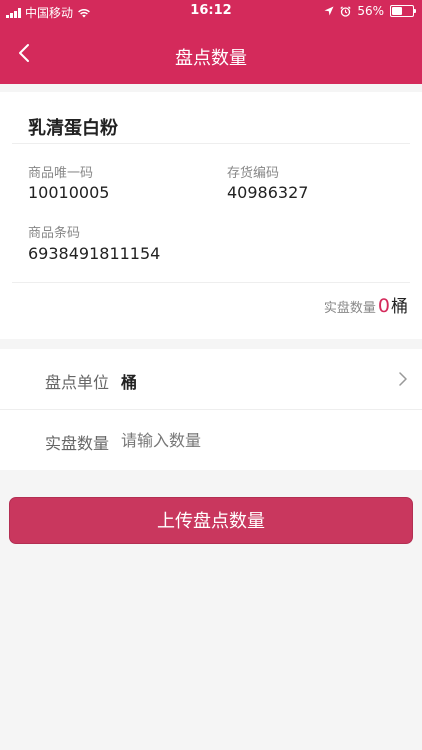 This screenshot has width=422, height=750. Describe the element at coordinates (129, 382) in the screenshot. I see `unit-value: 桶` at that location.